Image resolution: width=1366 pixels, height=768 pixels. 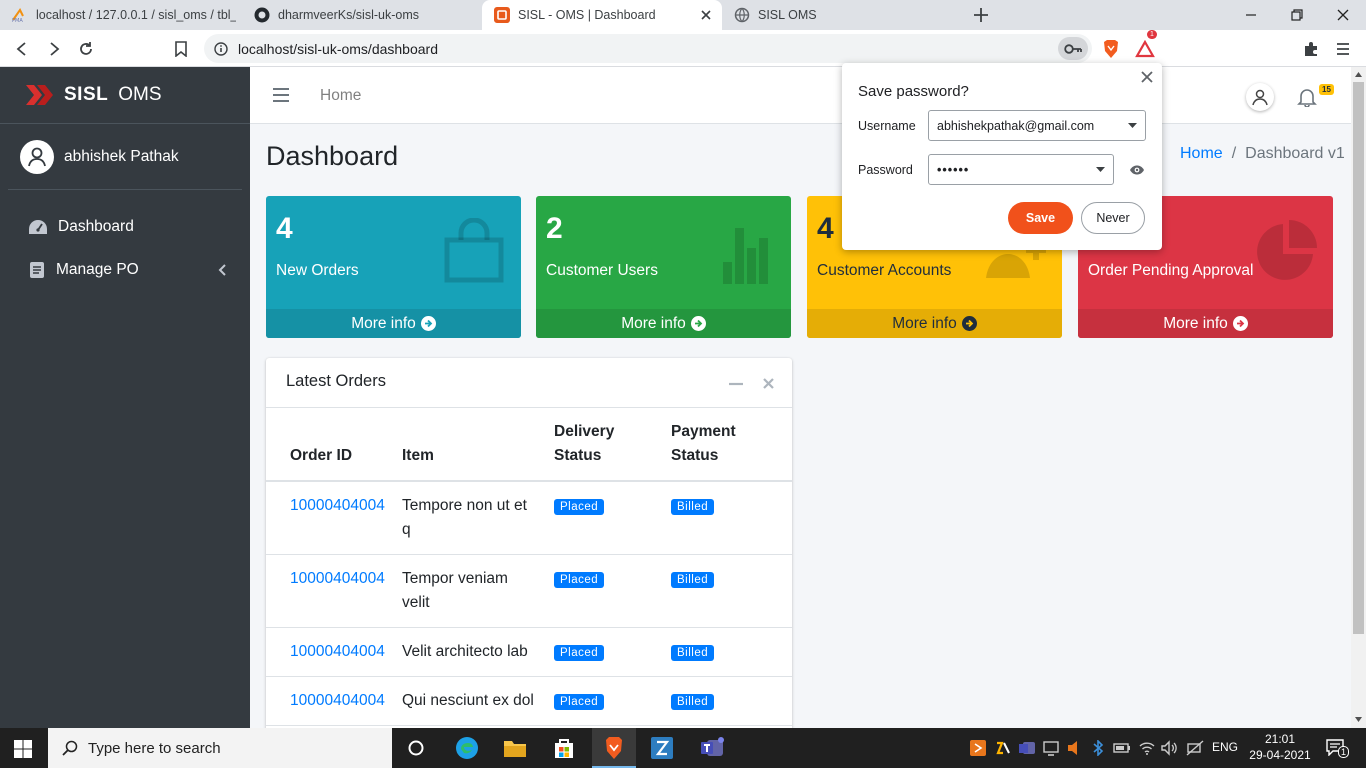 I want to click on tab-github: dharmveerKs/sisl-uk-oms, so click(x=362, y=15).